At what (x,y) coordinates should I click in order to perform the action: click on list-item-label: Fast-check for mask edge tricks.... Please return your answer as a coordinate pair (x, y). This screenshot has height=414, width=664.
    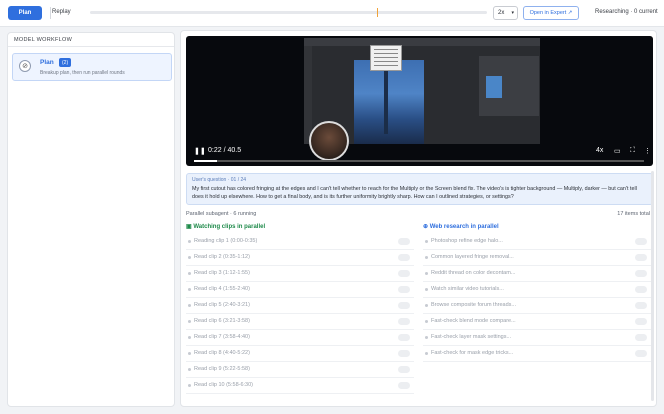
    Looking at the image, I should click on (472, 353).